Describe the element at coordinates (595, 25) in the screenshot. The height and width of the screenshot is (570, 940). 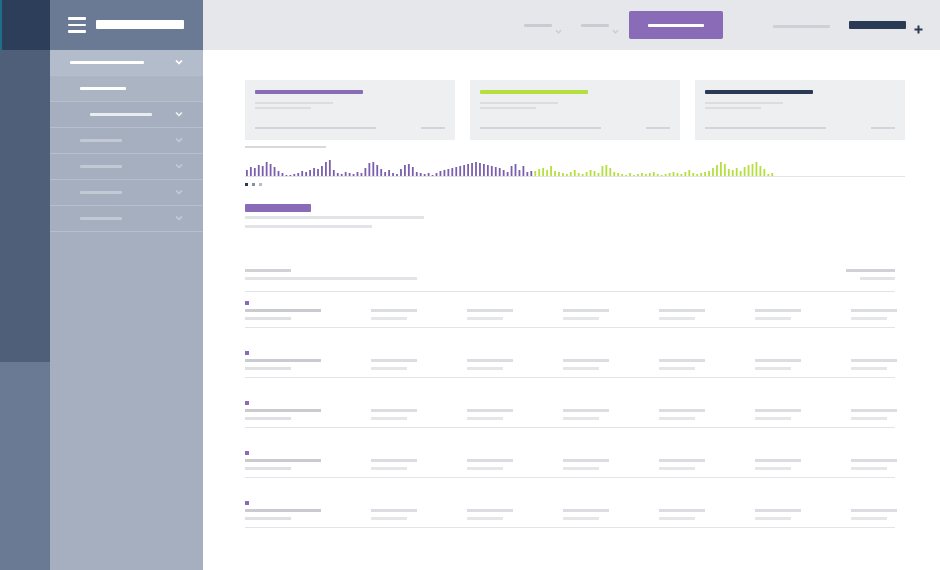
I see `dropdown-label` at that location.